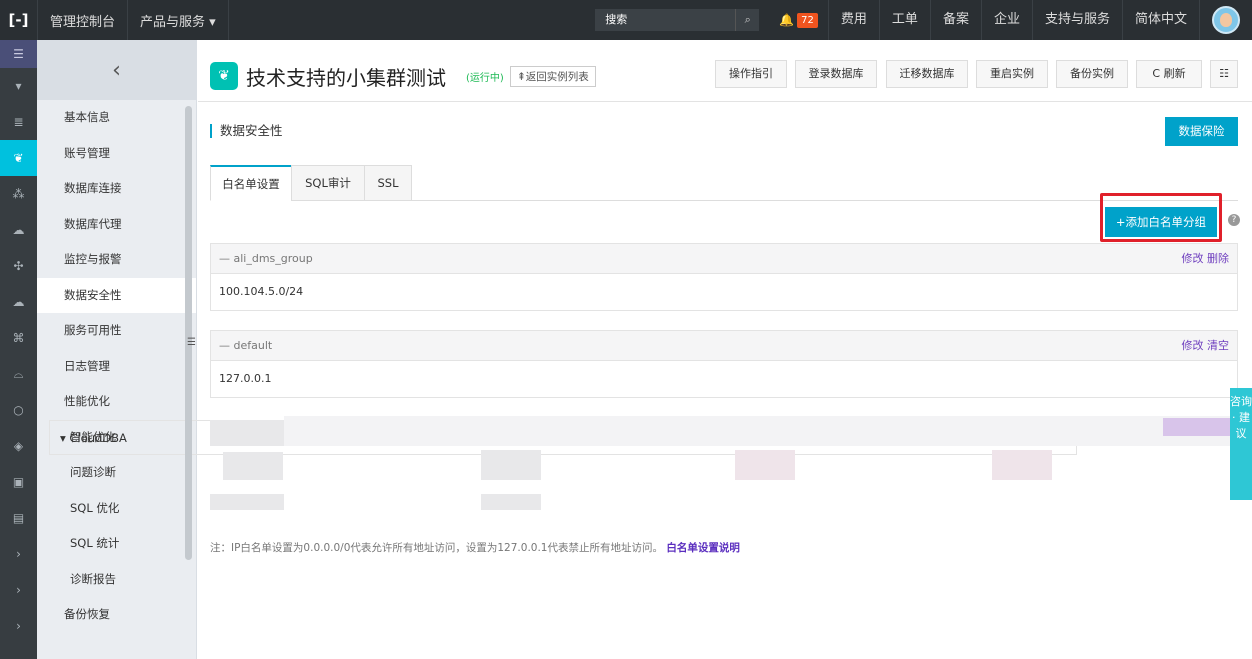 Image resolution: width=1252 pixels, height=659 pixels. What do you see at coordinates (116, 367) in the screenshot?
I see `sidebar-item-logs: 日志管理` at bounding box center [116, 367].